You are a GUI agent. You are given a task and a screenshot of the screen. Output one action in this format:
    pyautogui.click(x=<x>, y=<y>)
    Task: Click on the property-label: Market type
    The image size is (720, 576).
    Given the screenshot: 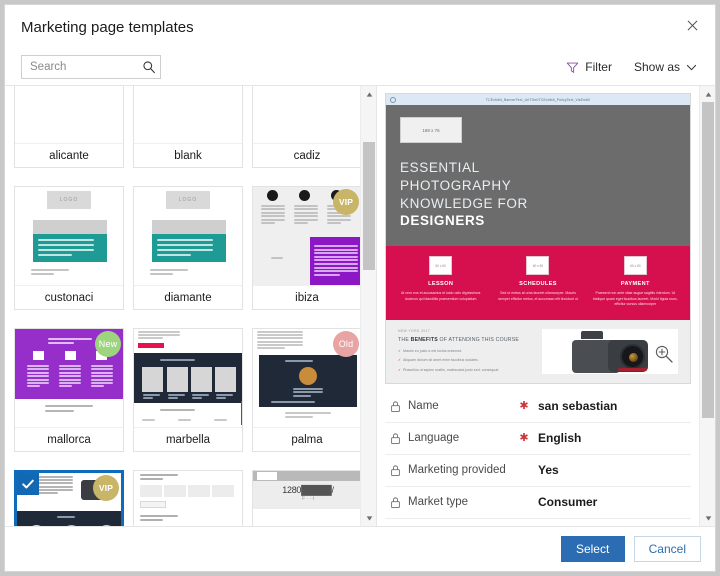 What is the action you would take?
    pyautogui.click(x=438, y=502)
    